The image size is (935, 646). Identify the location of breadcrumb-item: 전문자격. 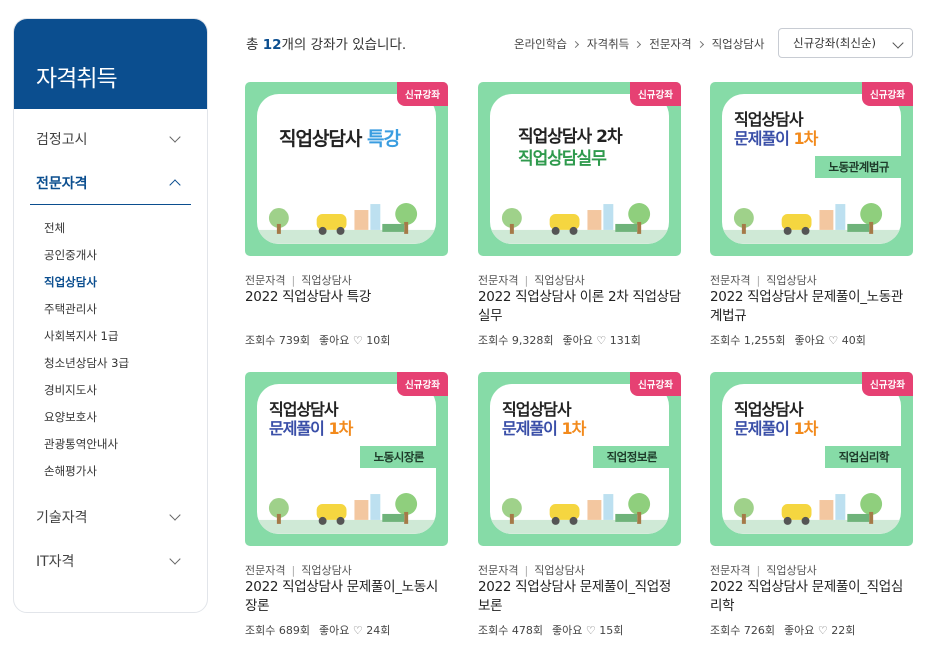
(670, 44).